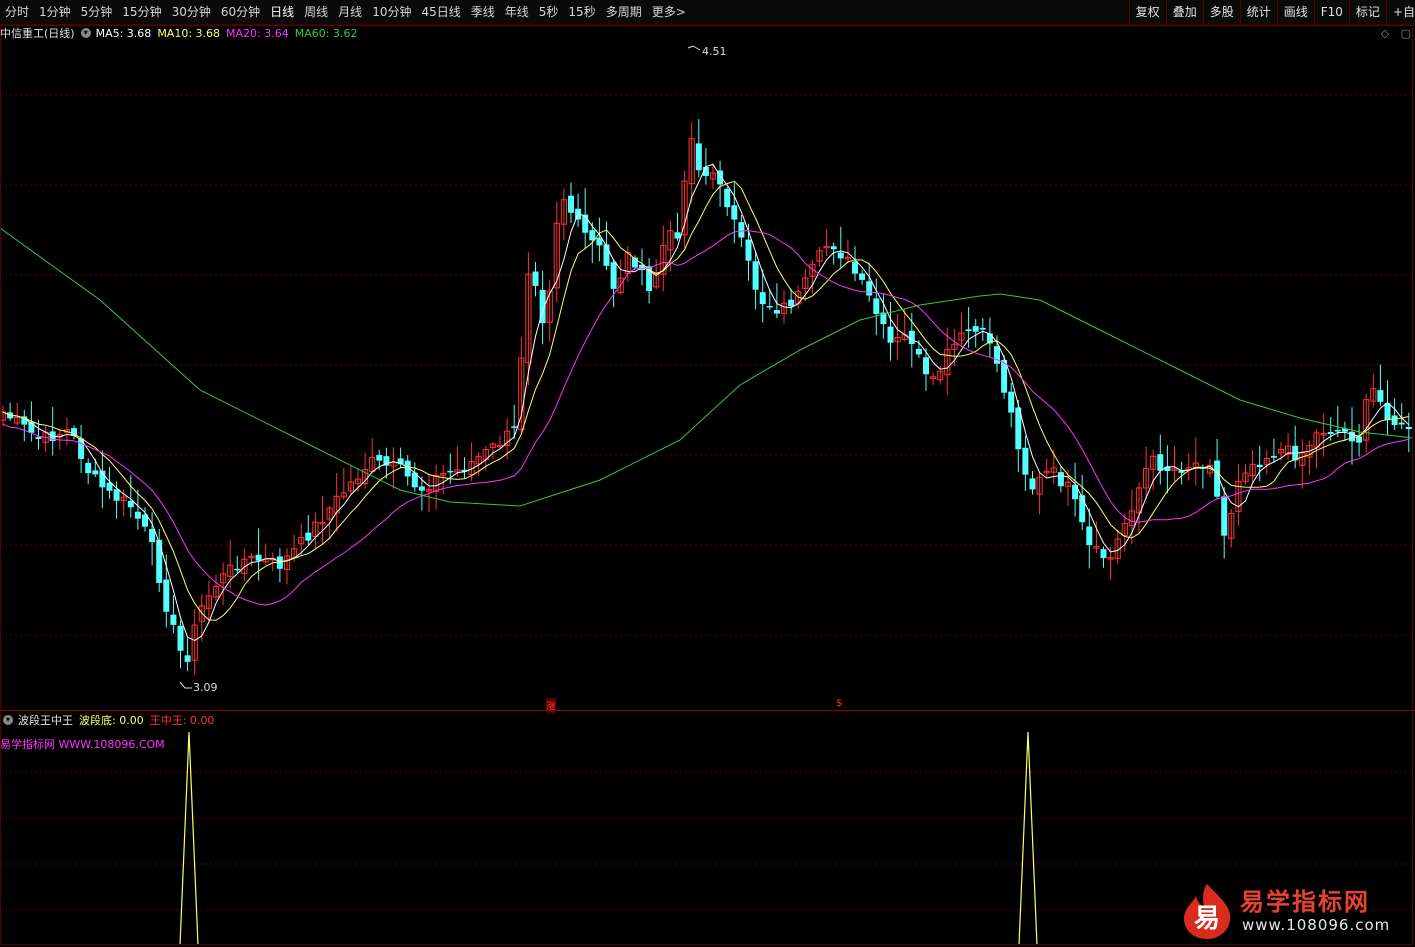  Describe the element at coordinates (707, 710) in the screenshot. I see `panel-divider` at that location.